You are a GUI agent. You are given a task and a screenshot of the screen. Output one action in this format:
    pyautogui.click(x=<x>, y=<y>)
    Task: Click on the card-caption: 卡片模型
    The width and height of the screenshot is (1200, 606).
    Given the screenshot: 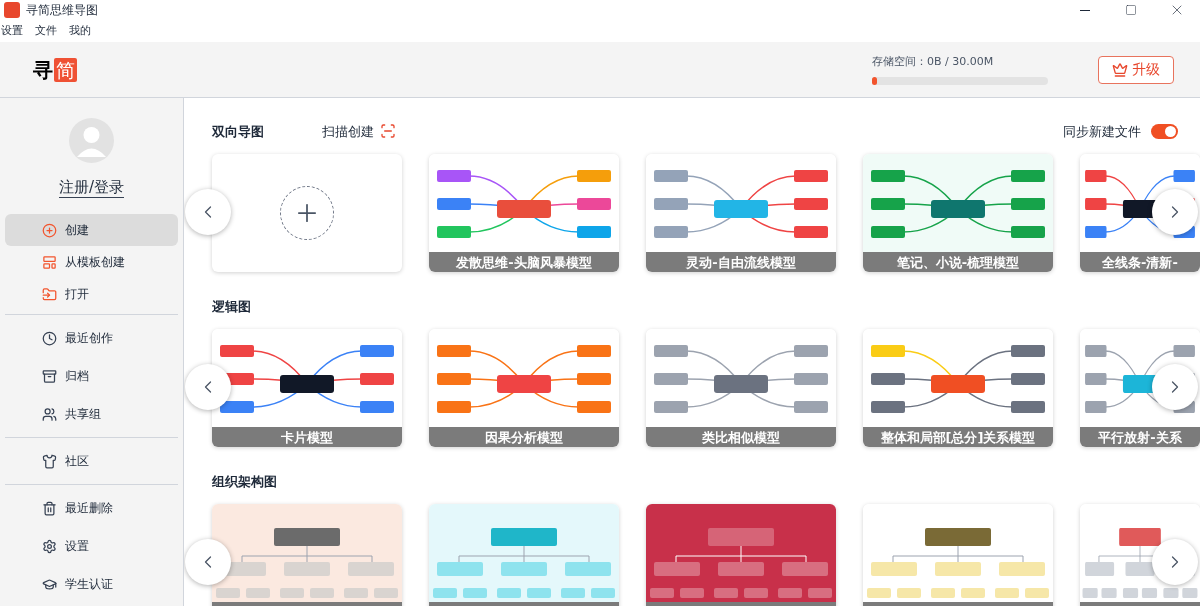 What is the action you would take?
    pyautogui.click(x=307, y=437)
    